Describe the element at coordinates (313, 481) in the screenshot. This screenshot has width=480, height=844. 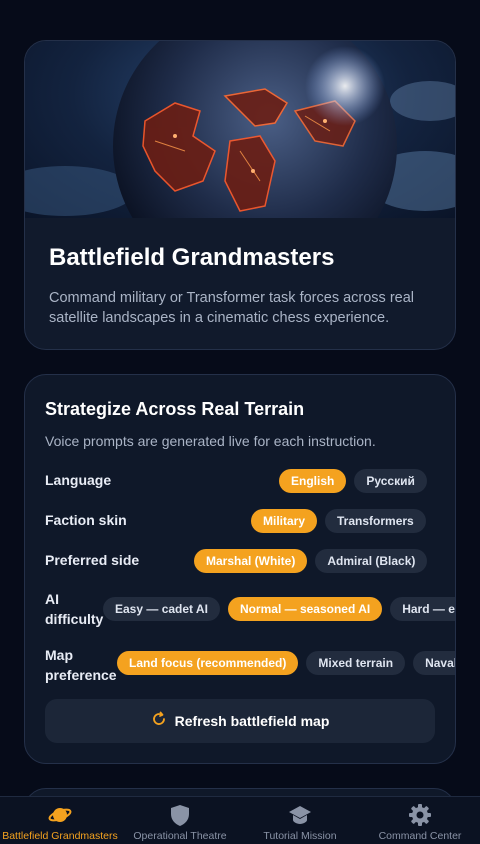
I see `language-option-english: English` at that location.